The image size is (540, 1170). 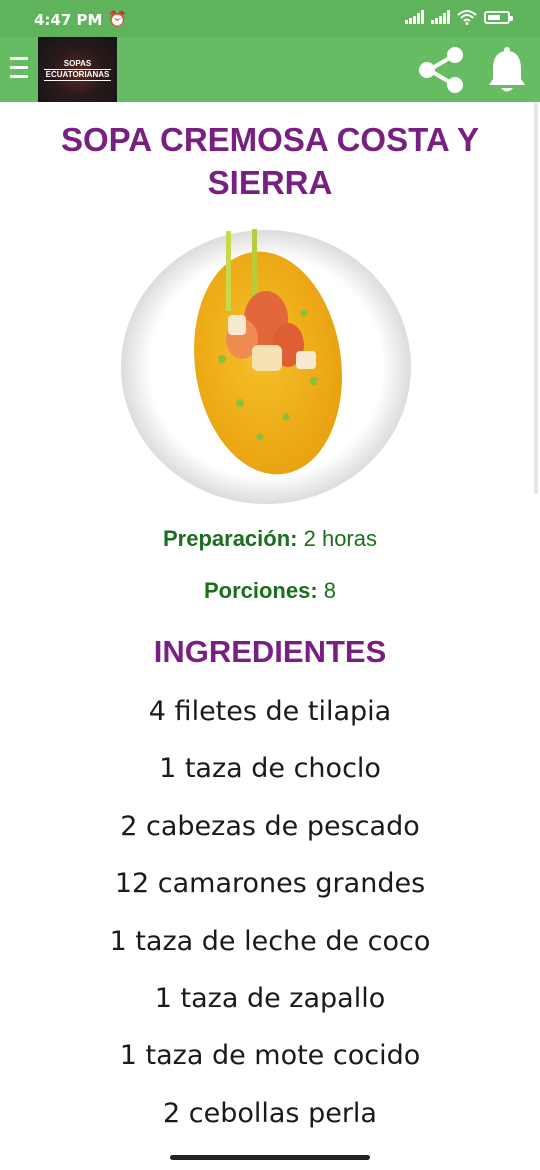 I want to click on recipe-title: SOPA CREMOSA COSTA Y SIERRA, so click(x=270, y=161).